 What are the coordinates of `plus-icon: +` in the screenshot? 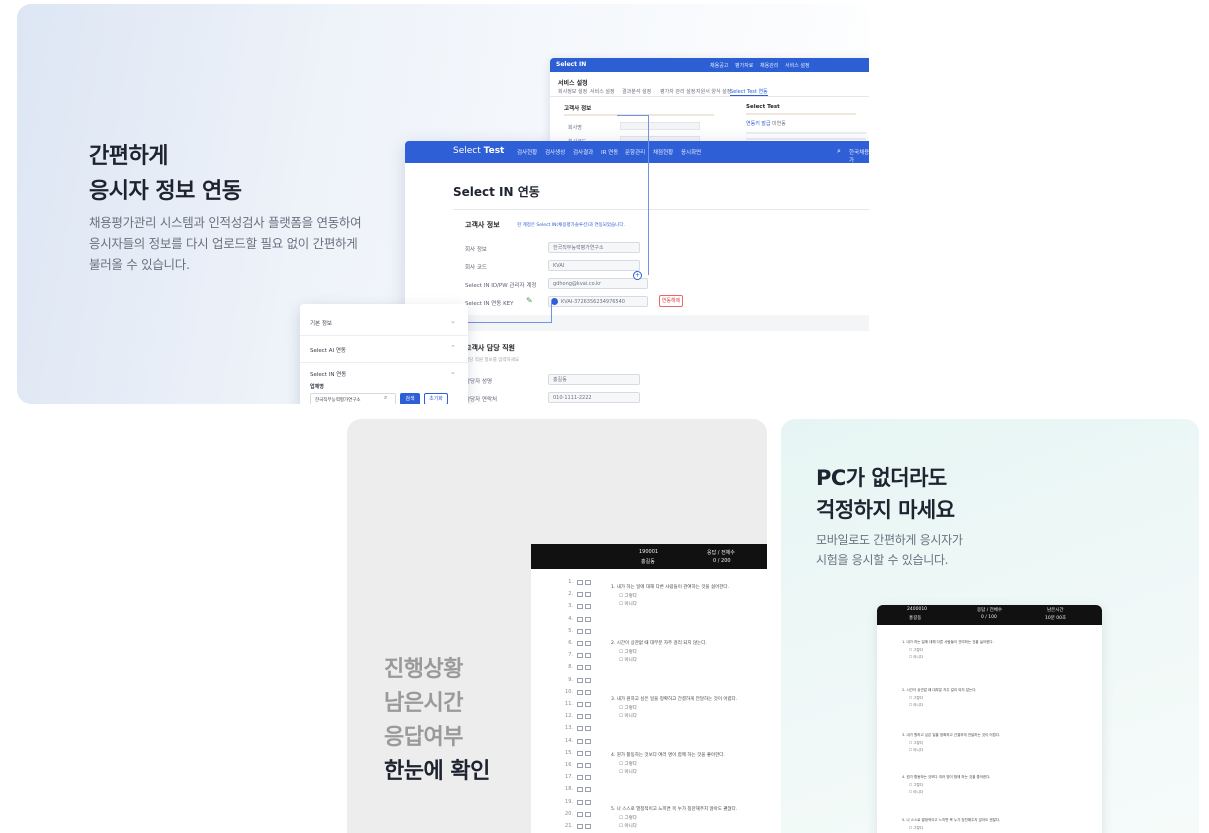 It's located at (637, 275).